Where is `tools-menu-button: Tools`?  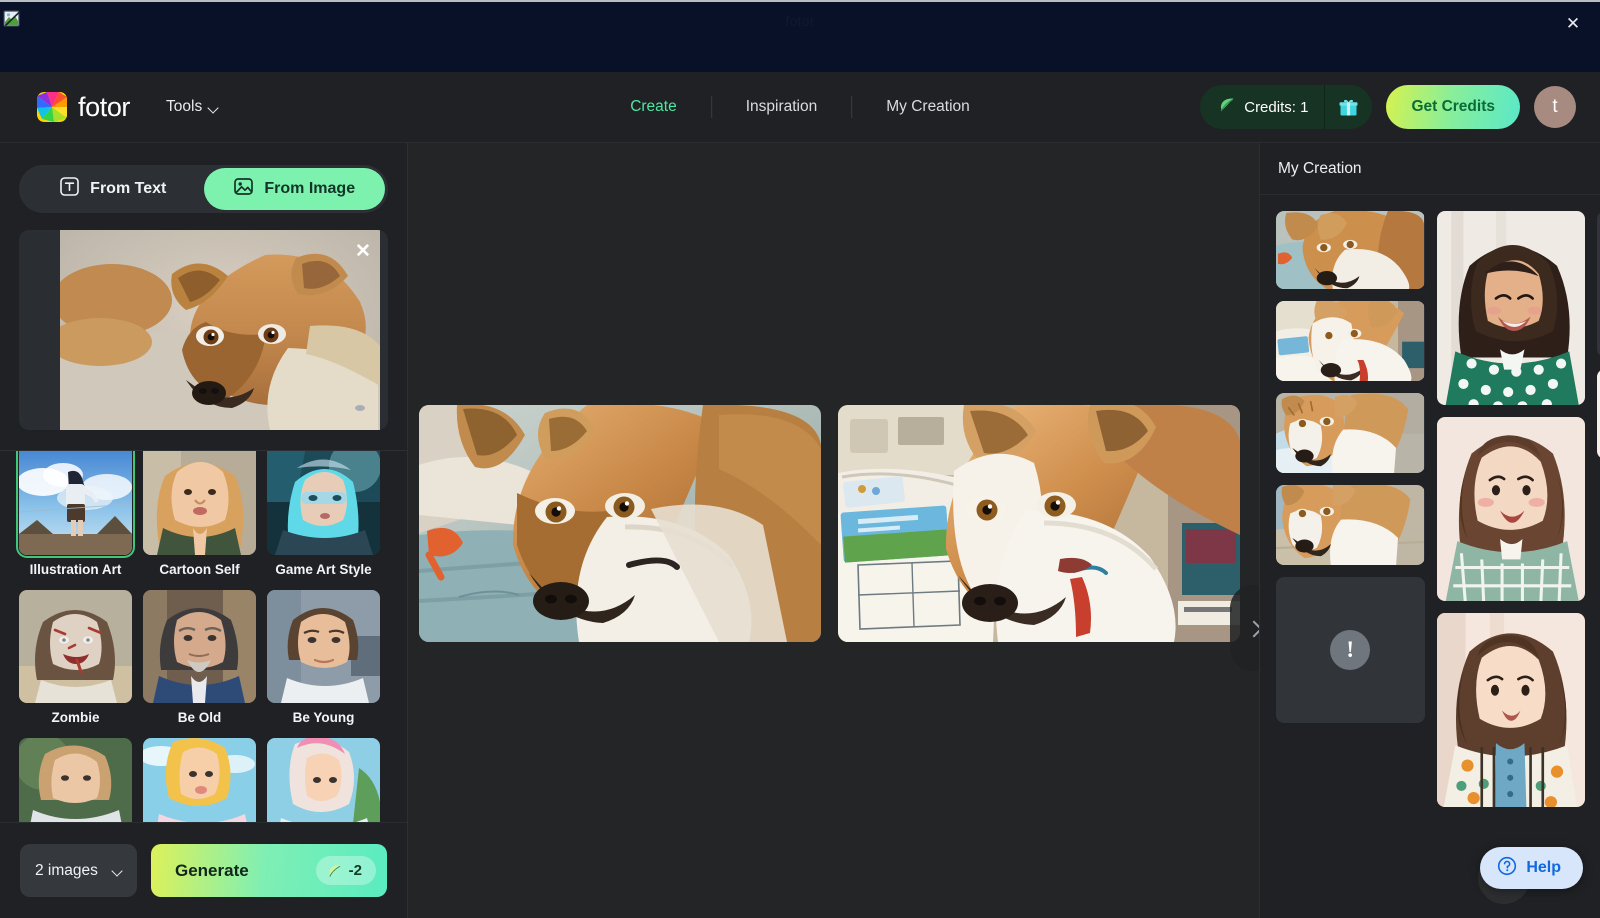
tools-menu-button: Tools is located at coordinates (193, 107).